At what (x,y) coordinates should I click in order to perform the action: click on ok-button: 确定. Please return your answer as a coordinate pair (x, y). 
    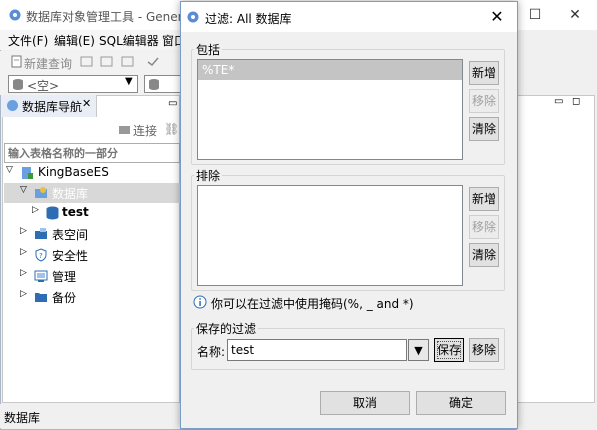
    Looking at the image, I should click on (461, 403).